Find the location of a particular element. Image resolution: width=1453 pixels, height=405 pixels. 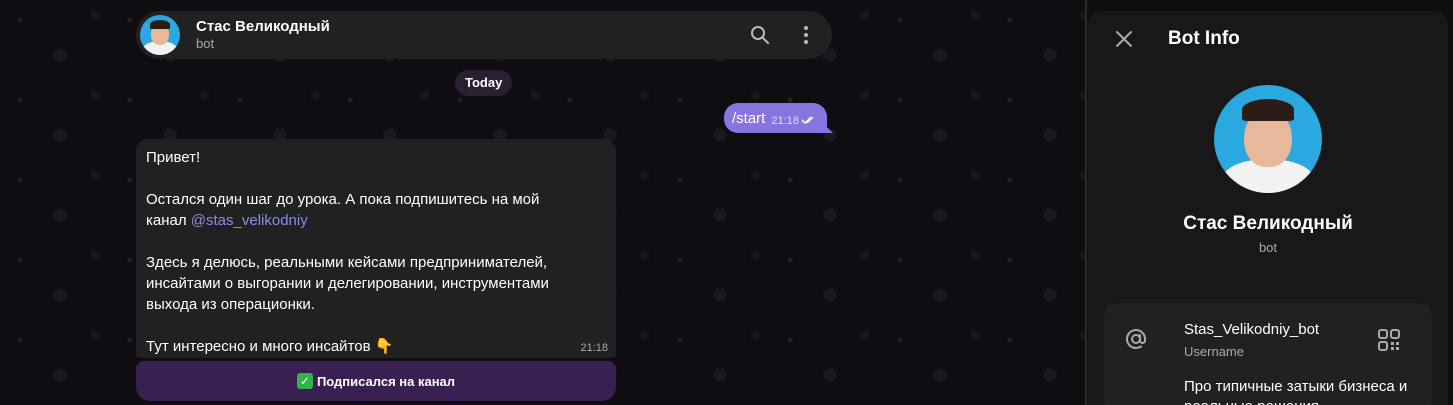

profile-name: Стас Великодный is located at coordinates (1268, 223).